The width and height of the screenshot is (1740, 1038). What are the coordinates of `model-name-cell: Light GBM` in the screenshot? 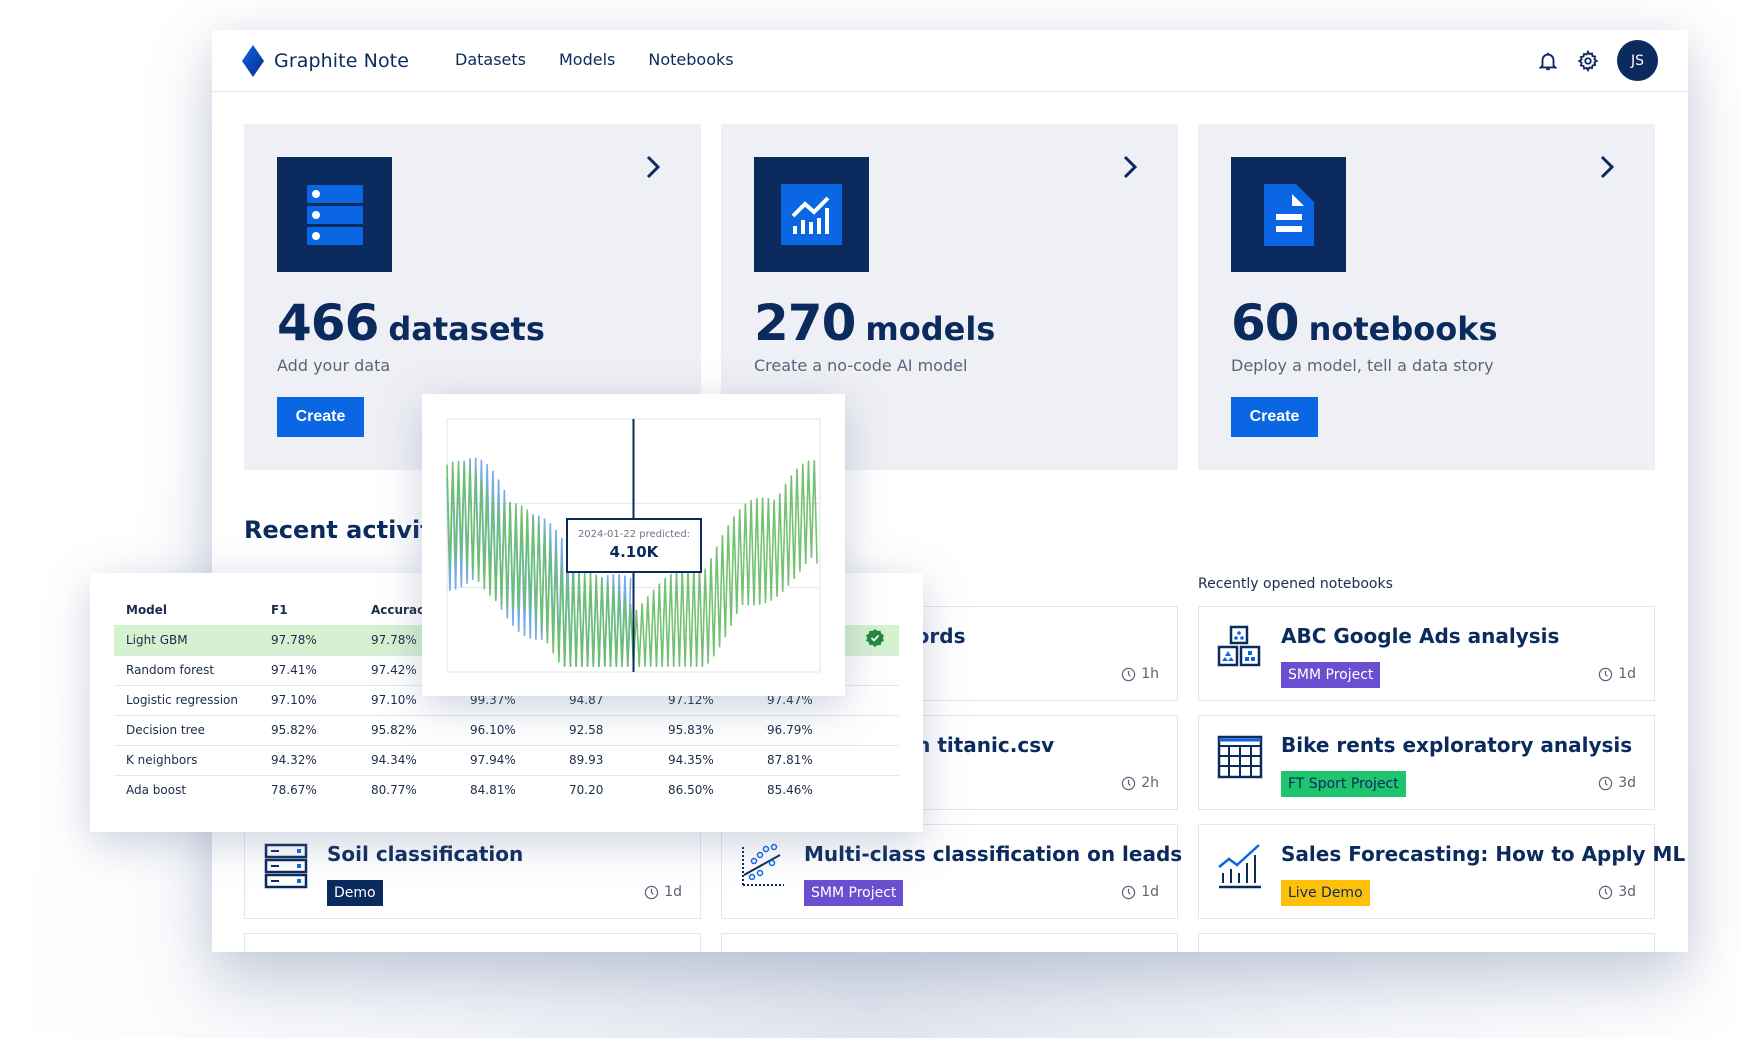 It's located at (186, 640).